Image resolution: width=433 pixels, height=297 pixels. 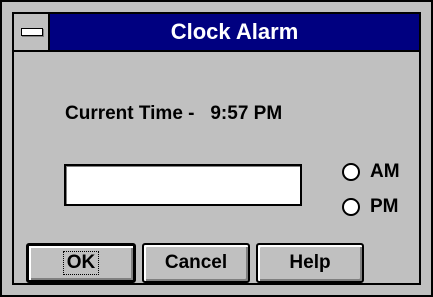 I want to click on system-menu-button, so click(x=32, y=32).